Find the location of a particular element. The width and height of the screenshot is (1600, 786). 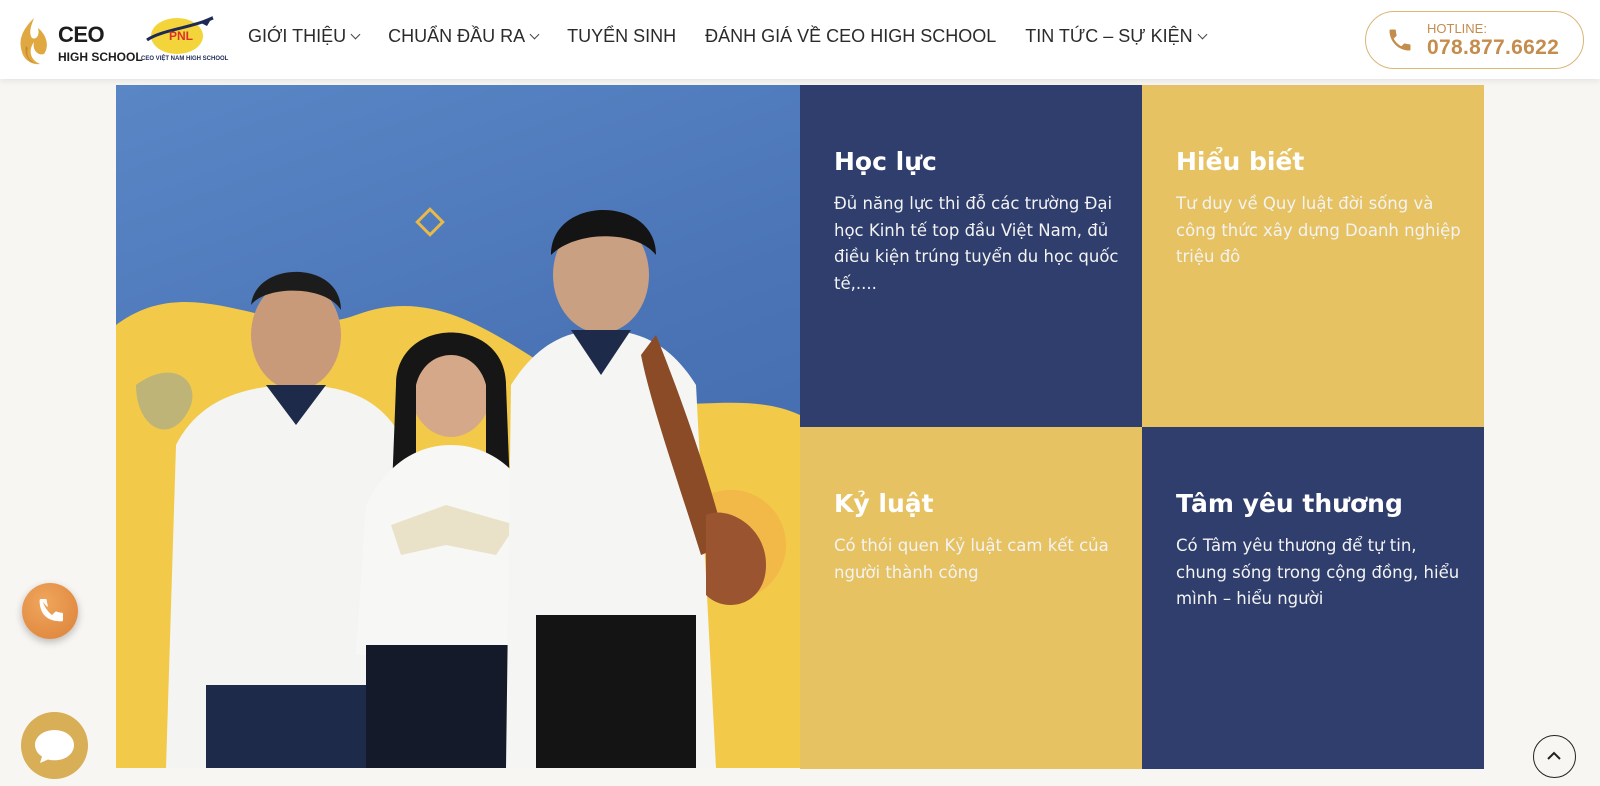

hotline-label: HOTLINE: is located at coordinates (1457, 28).